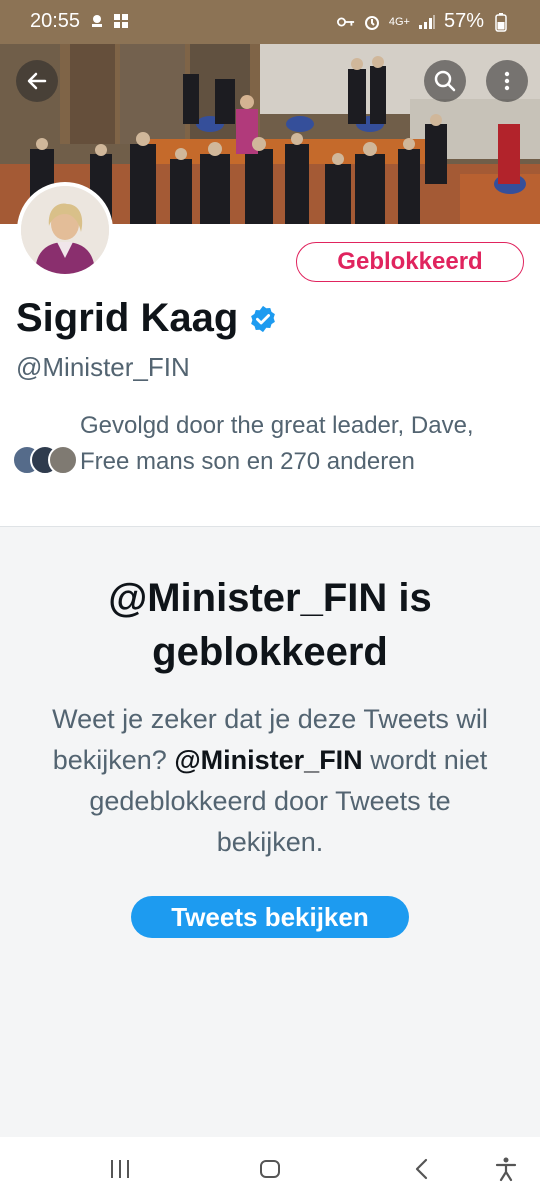 This screenshot has width=540, height=1200. Describe the element at coordinates (270, 22) in the screenshot. I see `status-bar: 20:55 4G+ 57%` at that location.